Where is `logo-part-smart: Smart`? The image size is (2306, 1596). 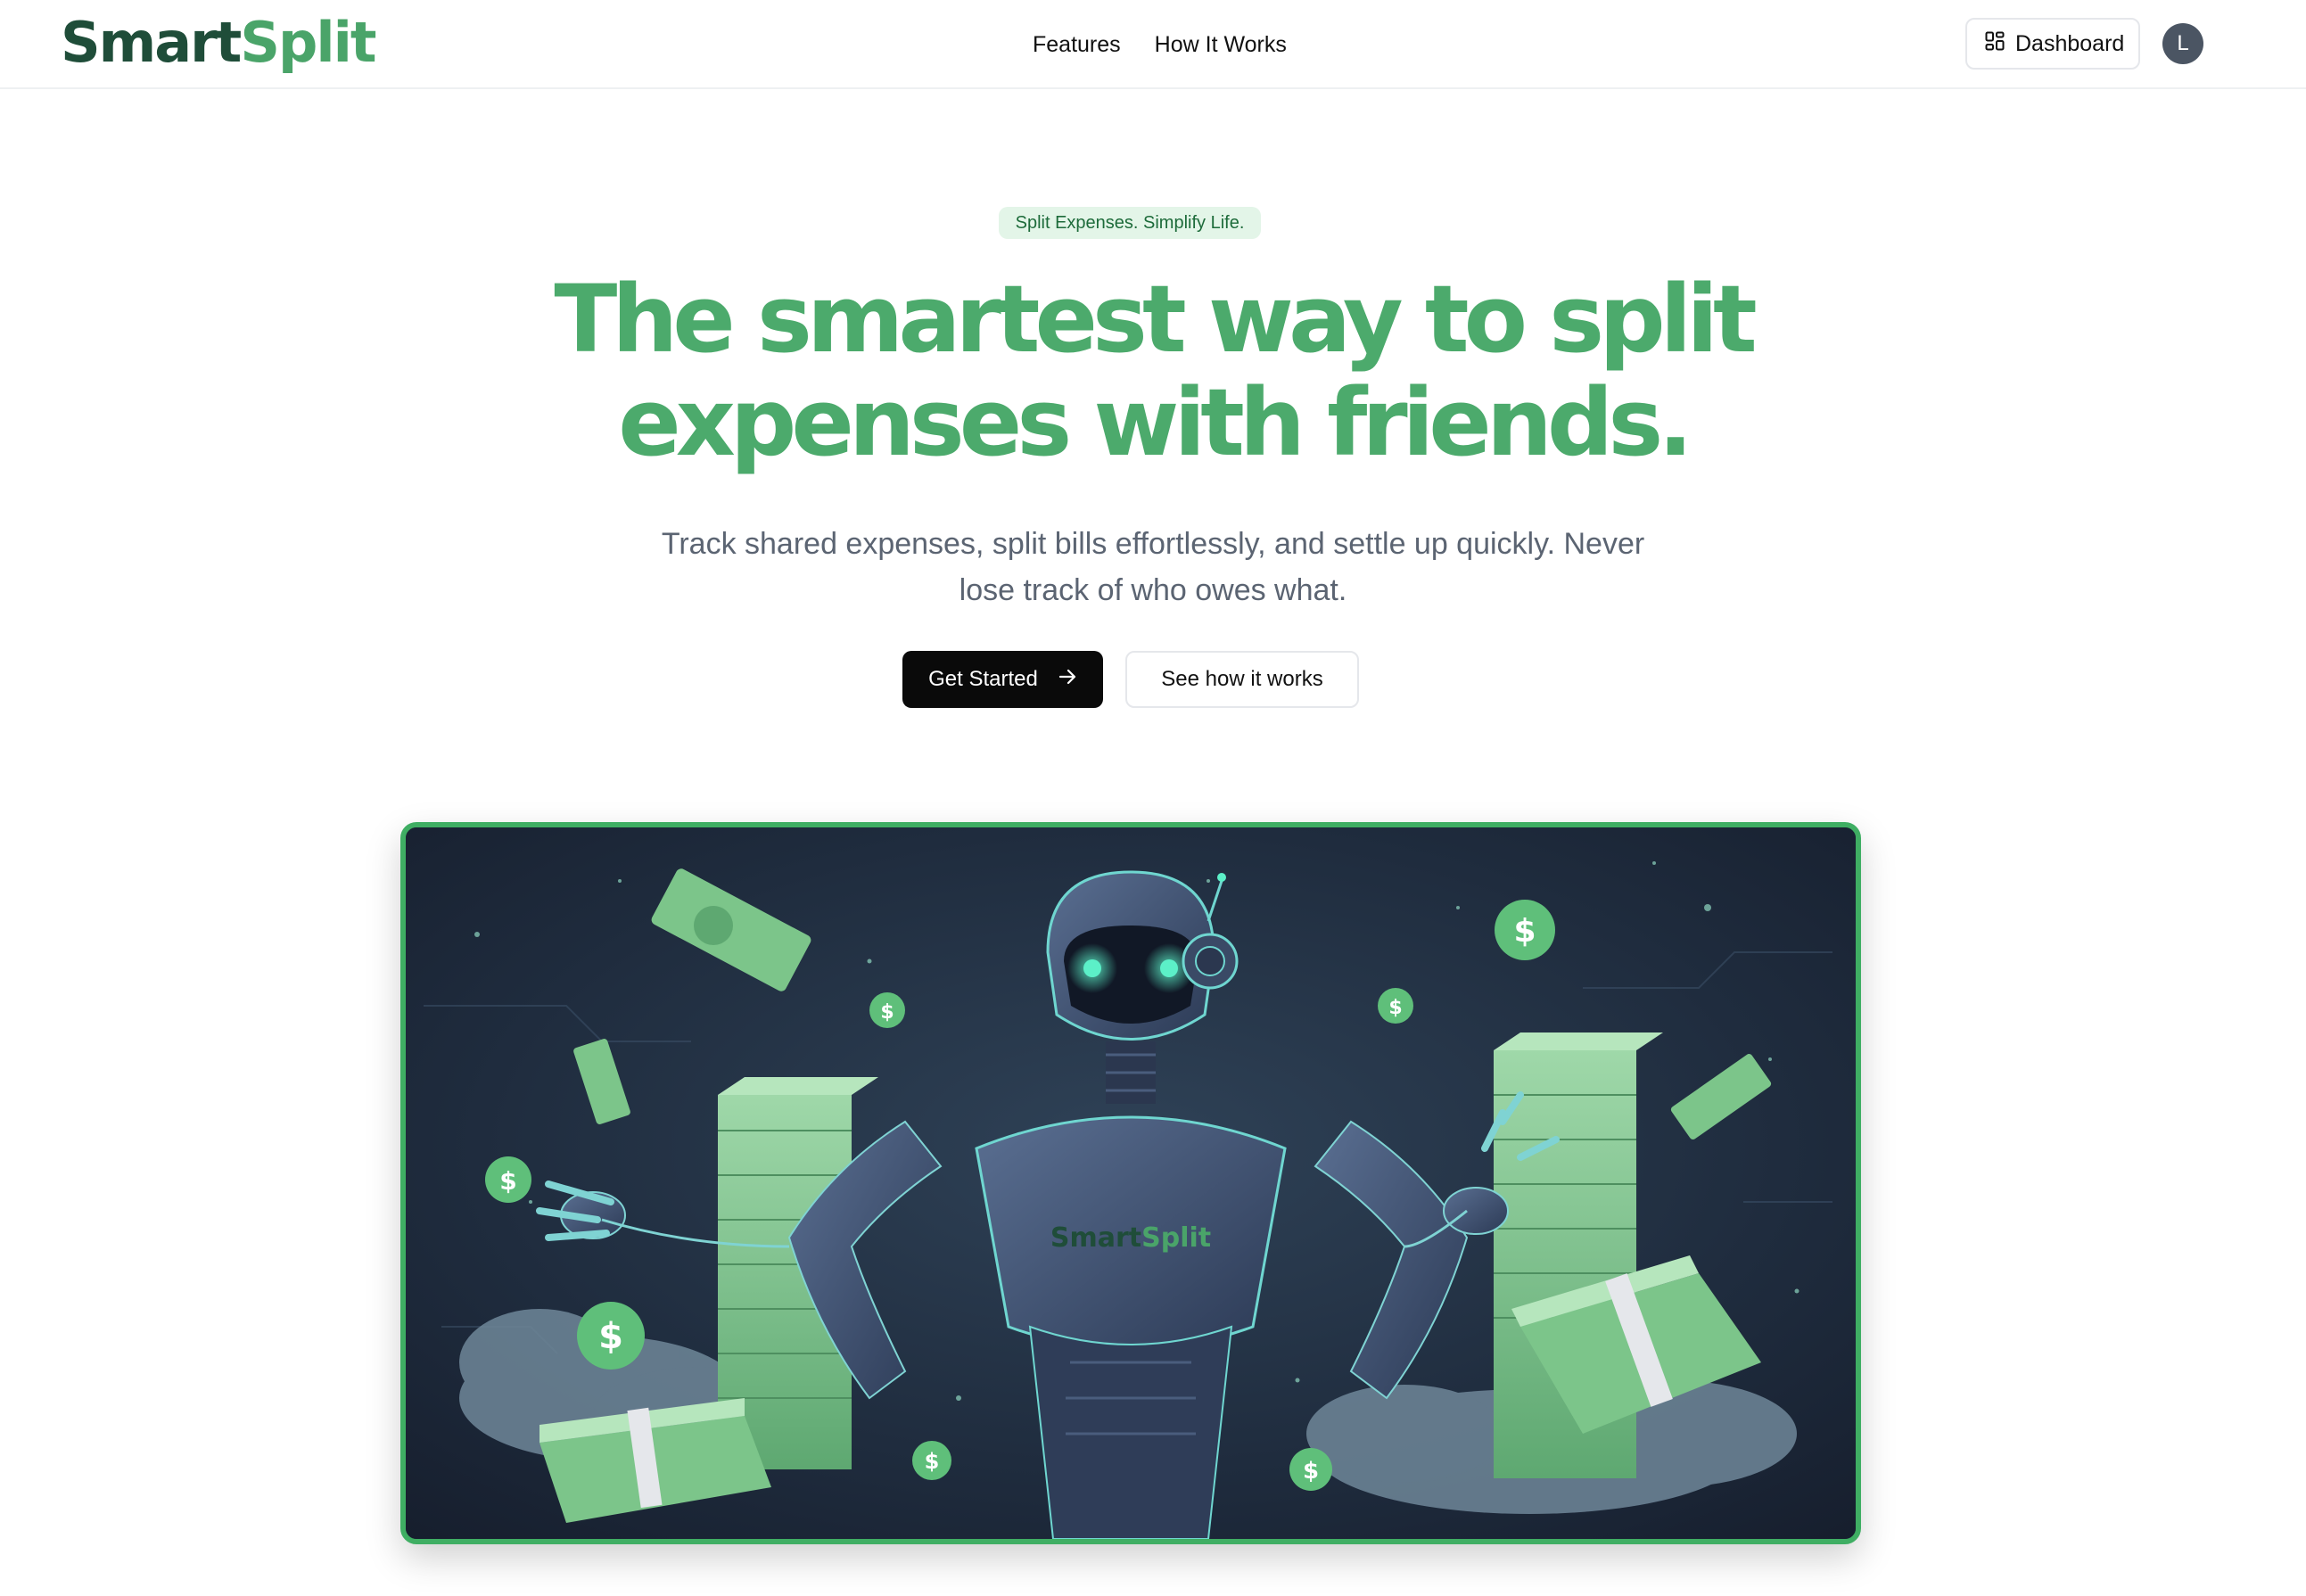 logo-part-smart: Smart is located at coordinates (151, 42).